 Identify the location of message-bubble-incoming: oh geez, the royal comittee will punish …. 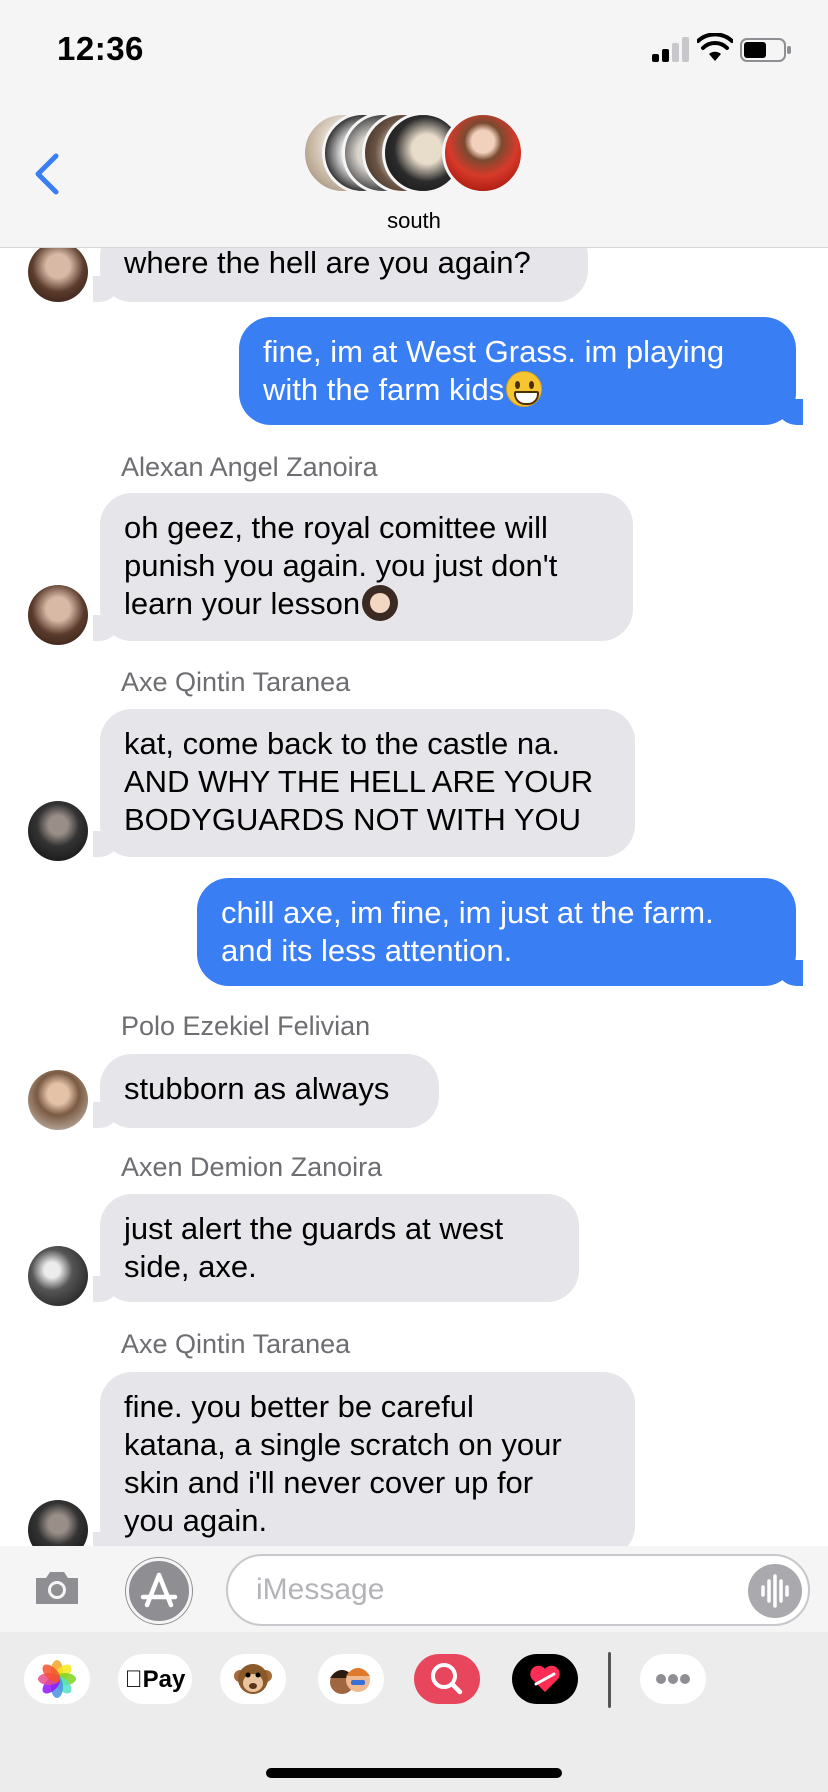
(363, 567).